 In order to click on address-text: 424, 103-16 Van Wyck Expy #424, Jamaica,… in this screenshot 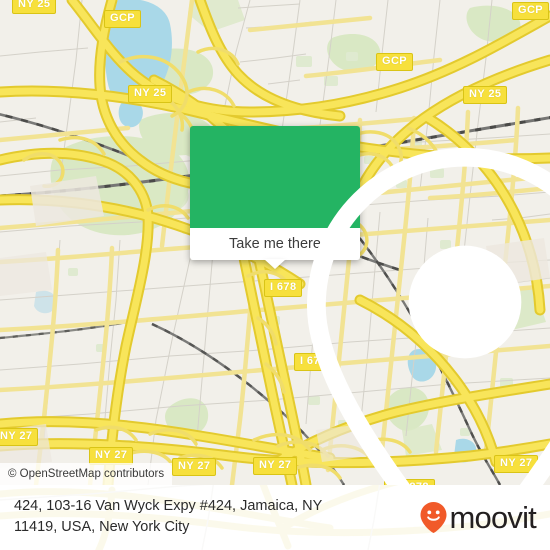, I will do `click(204, 517)`.